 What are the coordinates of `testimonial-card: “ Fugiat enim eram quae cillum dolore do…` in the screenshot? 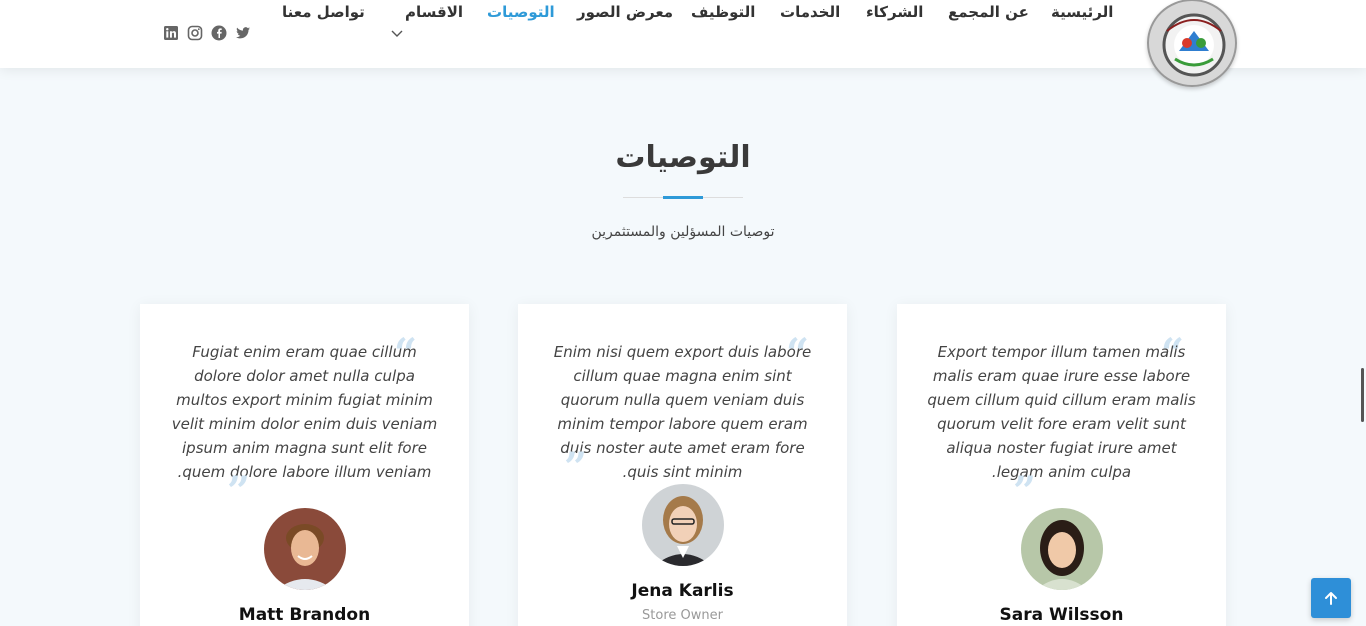 It's located at (304, 465).